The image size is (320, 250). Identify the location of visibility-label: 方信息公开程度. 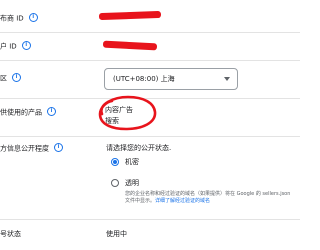
(24, 148).